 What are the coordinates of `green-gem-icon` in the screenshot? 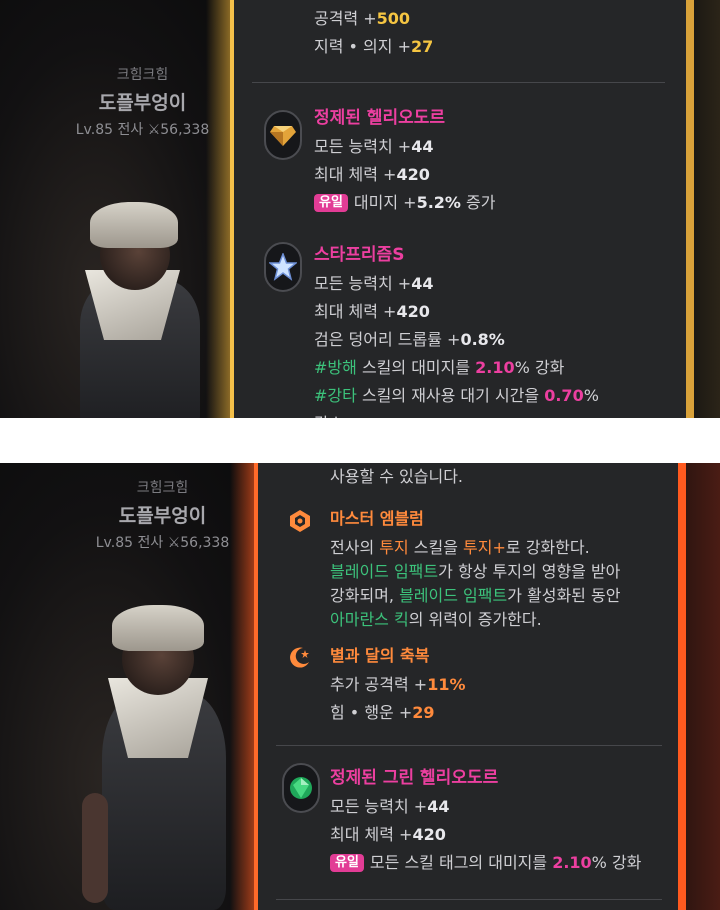 It's located at (301, 788).